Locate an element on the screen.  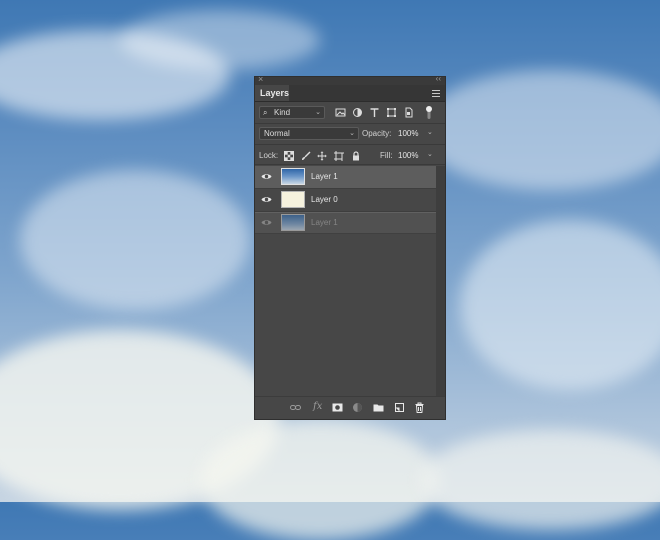
pixel-filter-icon is located at coordinates (340, 112).